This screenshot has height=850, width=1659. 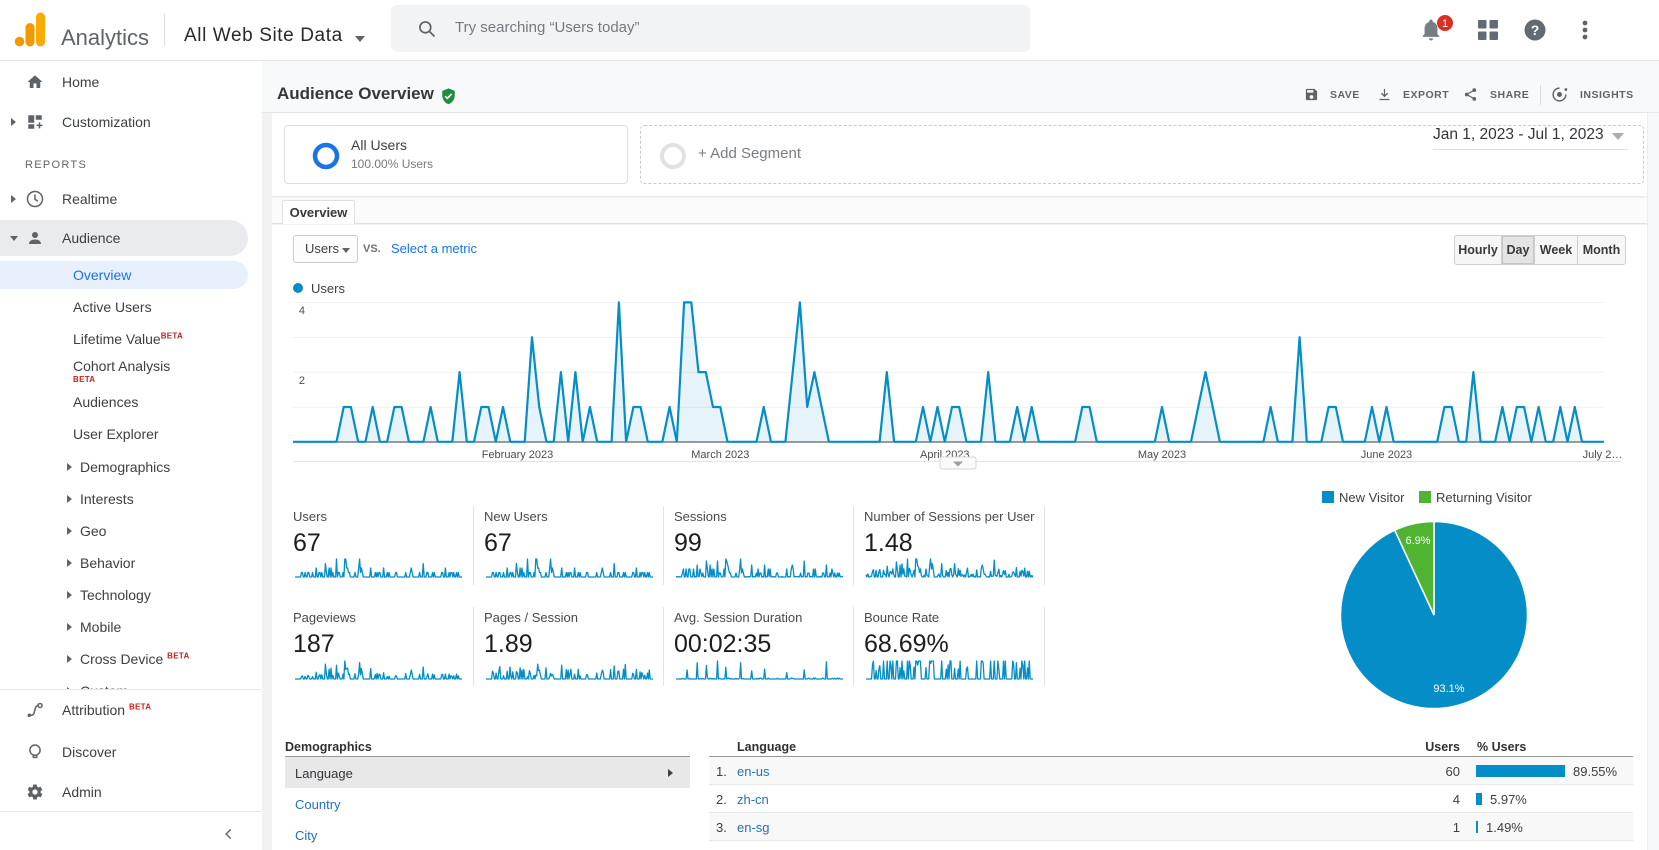 I want to click on svg-text: 6.9%, so click(x=1417, y=541).